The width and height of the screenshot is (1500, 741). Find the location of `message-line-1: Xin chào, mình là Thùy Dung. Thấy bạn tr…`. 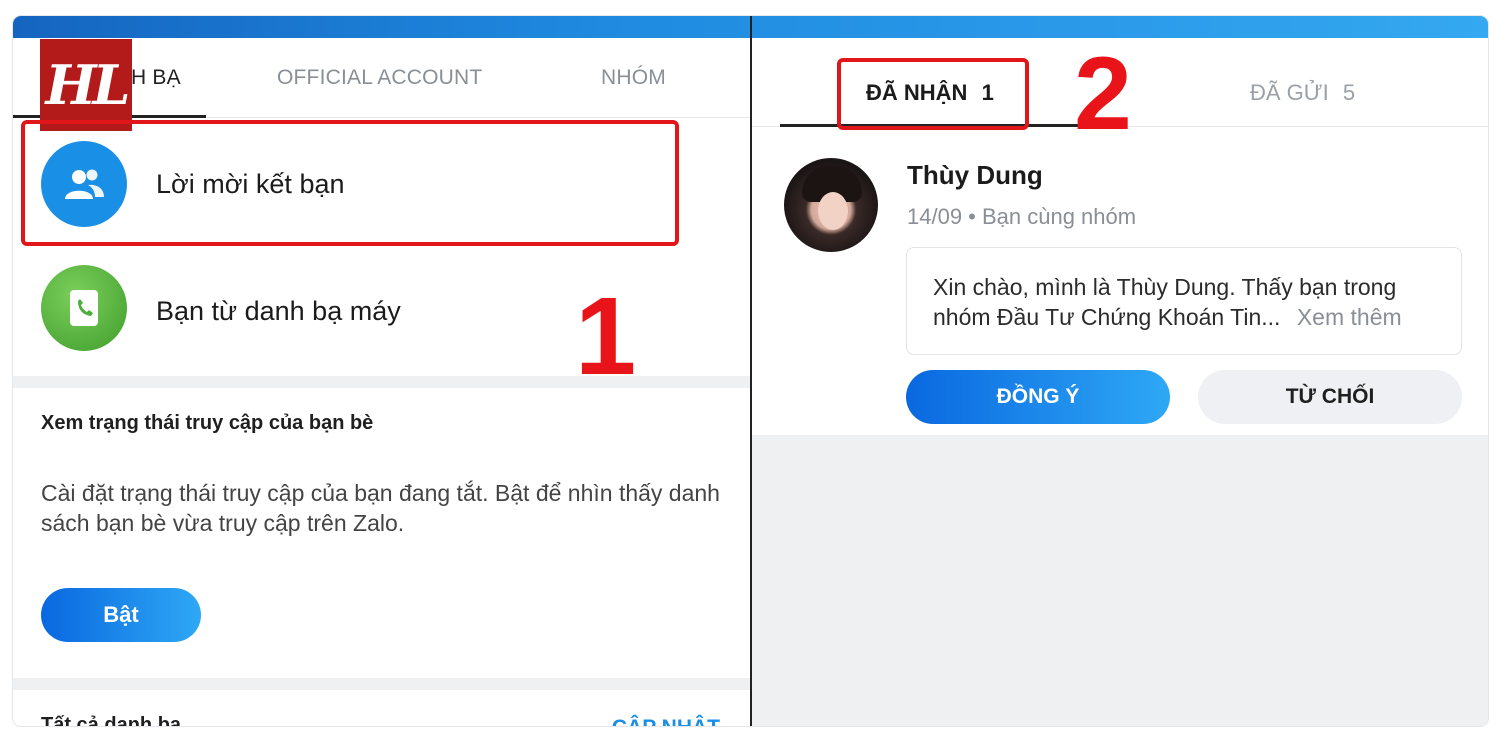

message-line-1: Xin chào, mình là Thùy Dung. Thấy bạn tr… is located at coordinates (1165, 287).